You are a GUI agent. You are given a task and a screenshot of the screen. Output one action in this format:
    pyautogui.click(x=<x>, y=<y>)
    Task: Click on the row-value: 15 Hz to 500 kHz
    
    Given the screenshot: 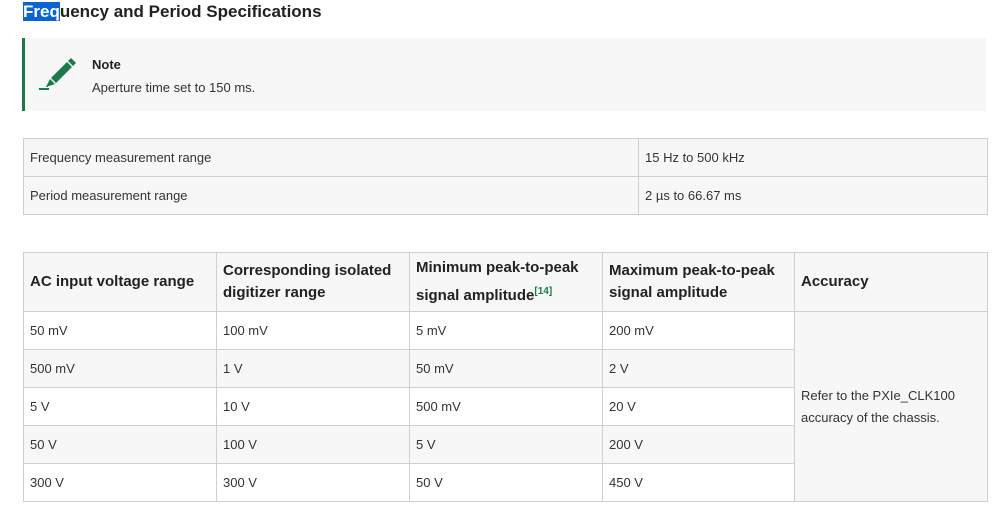 What is the action you would take?
    pyautogui.click(x=813, y=157)
    